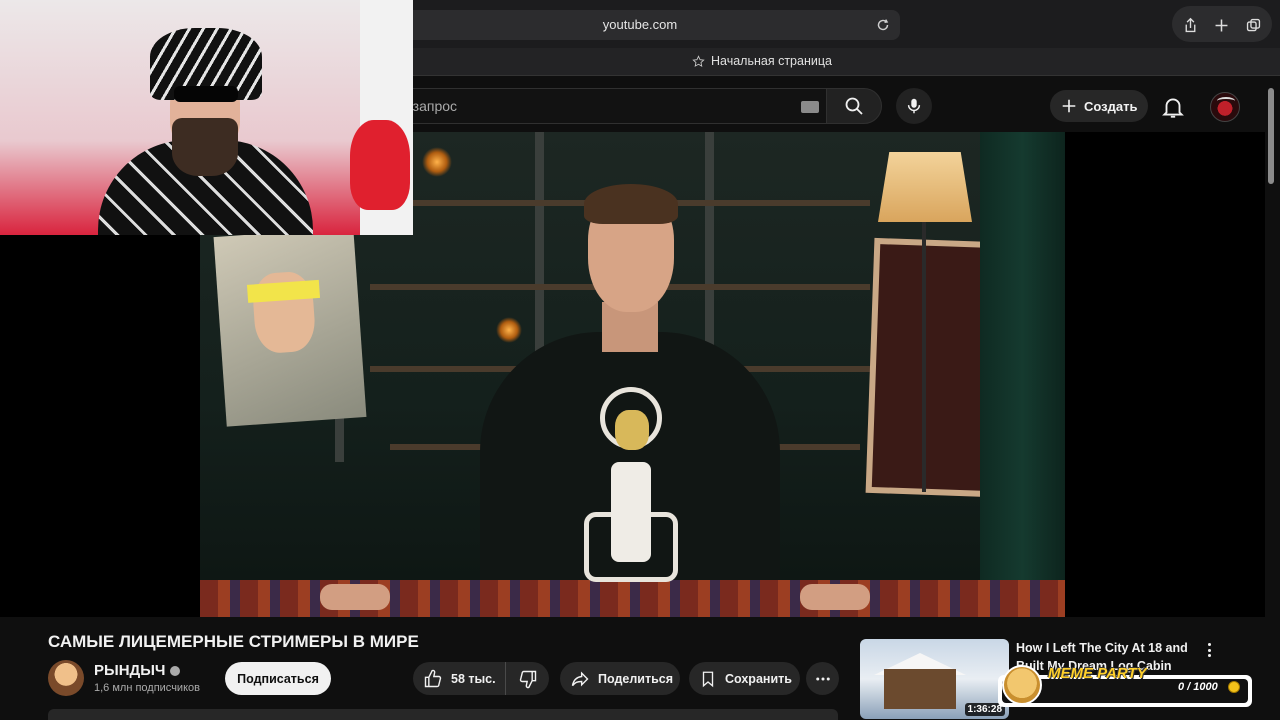 This screenshot has height=720, width=1280. I want to click on plus-icon, so click(1069, 106).